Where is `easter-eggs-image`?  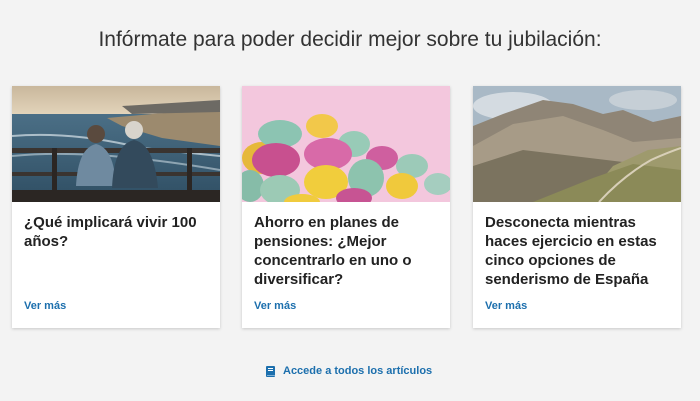 easter-eggs-image is located at coordinates (346, 144).